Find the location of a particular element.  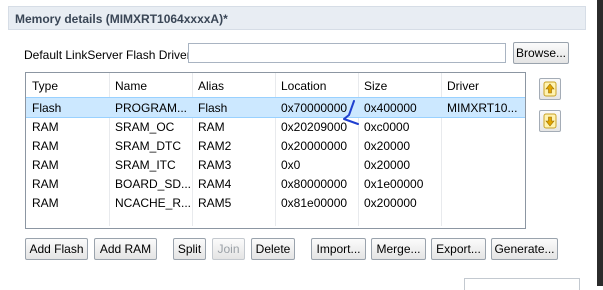

cell-name: SRAM_OC is located at coordinates (145, 127).